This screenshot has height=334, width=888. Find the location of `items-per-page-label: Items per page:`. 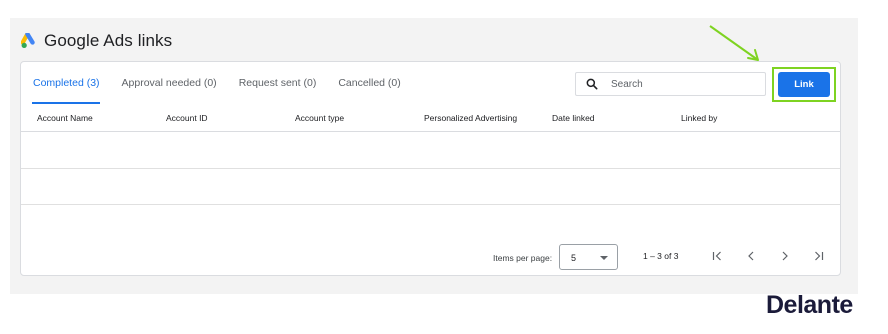

items-per-page-label: Items per page: is located at coordinates (523, 258).